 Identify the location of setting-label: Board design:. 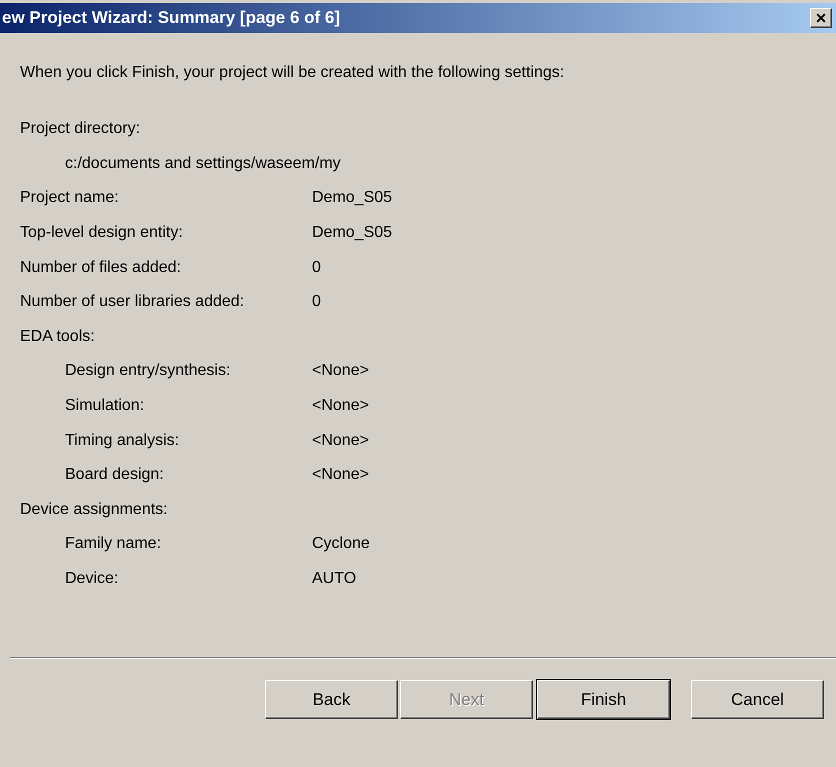
(114, 475).